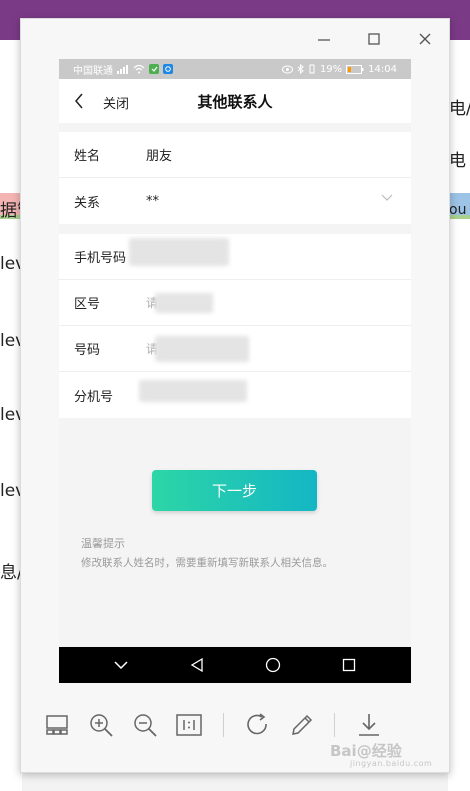 This screenshot has width=470, height=791. Describe the element at coordinates (235, 201) in the screenshot. I see `relation-row: 关系 **` at that location.